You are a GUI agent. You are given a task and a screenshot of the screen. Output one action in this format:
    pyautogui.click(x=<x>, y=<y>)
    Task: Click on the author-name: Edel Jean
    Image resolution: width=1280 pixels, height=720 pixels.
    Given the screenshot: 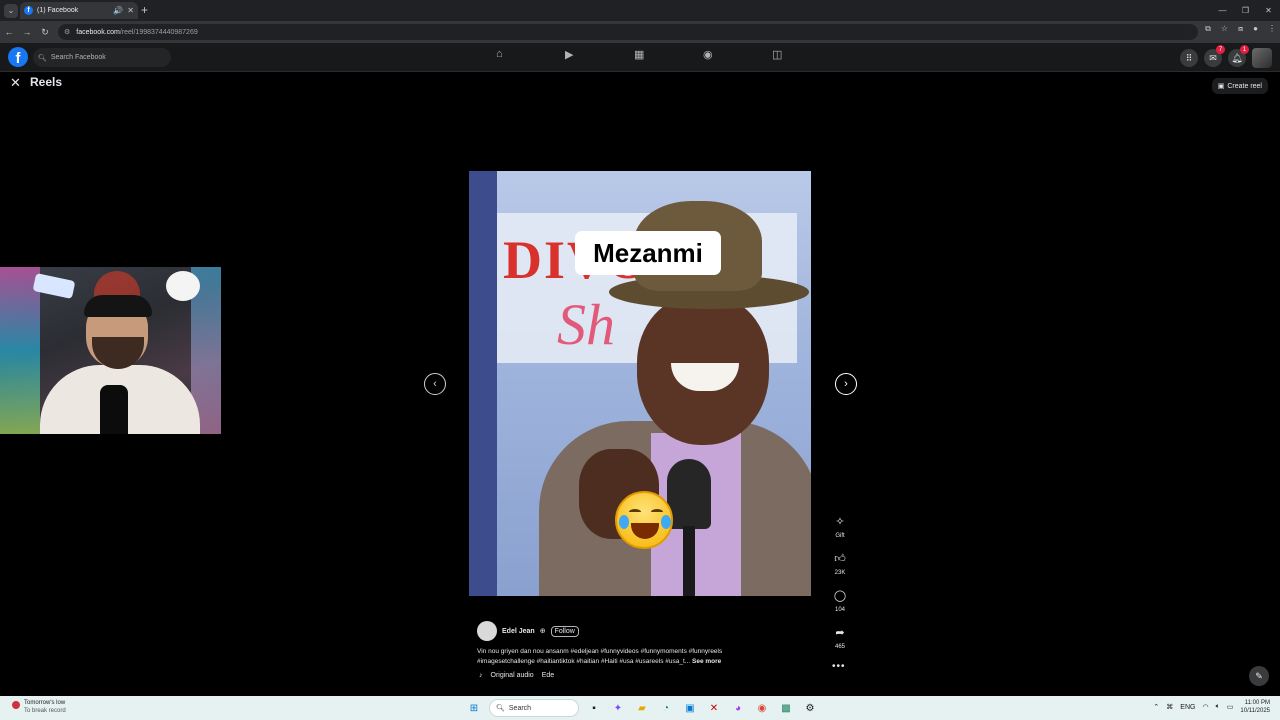 What is the action you would take?
    pyautogui.click(x=518, y=631)
    